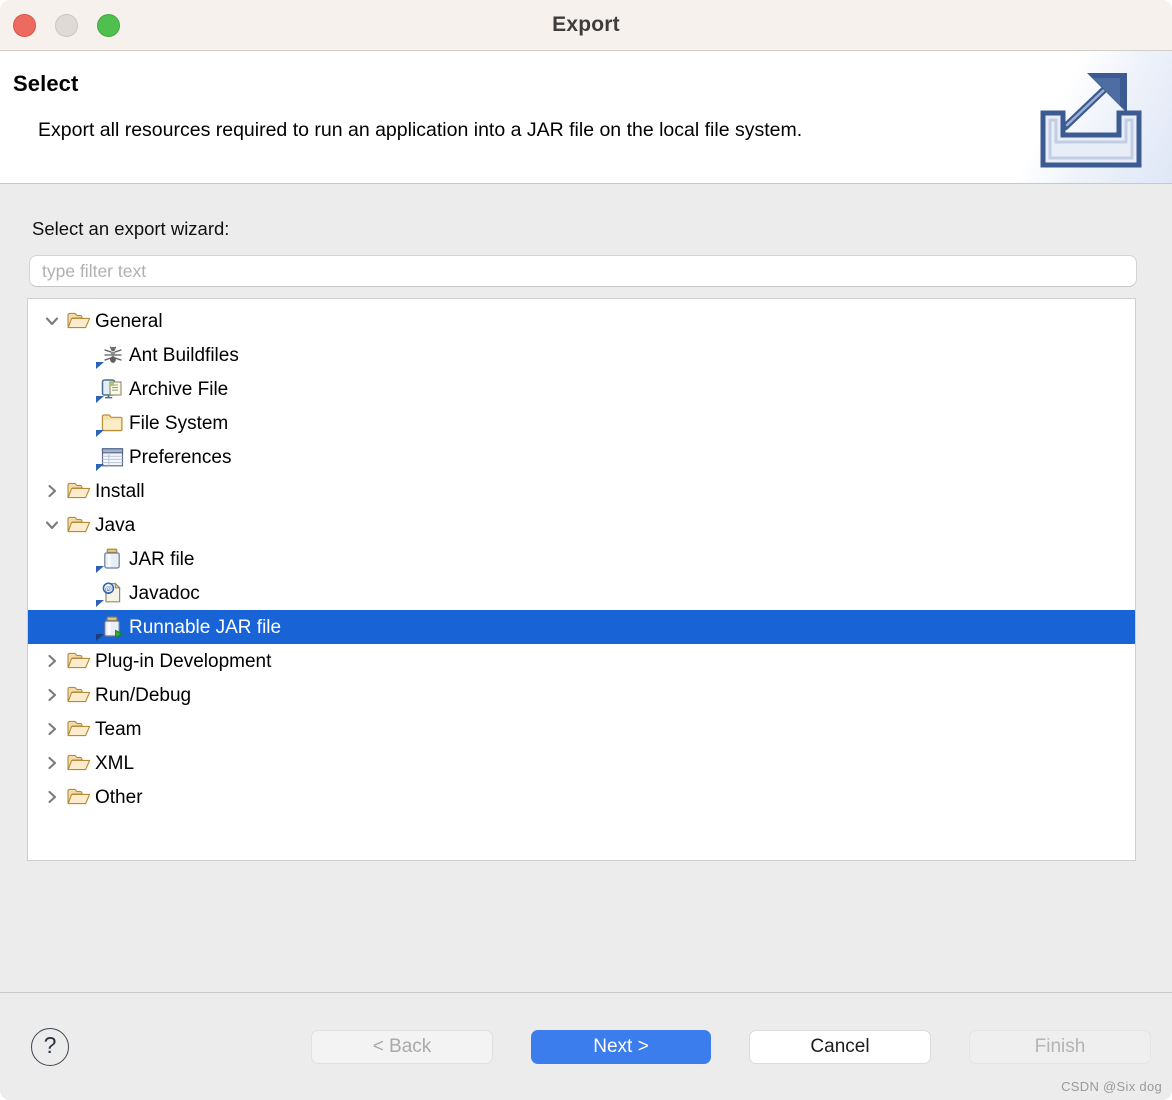 The width and height of the screenshot is (1172, 1100). I want to click on tree-item-javadoc: @ Javadoc, so click(581, 593).